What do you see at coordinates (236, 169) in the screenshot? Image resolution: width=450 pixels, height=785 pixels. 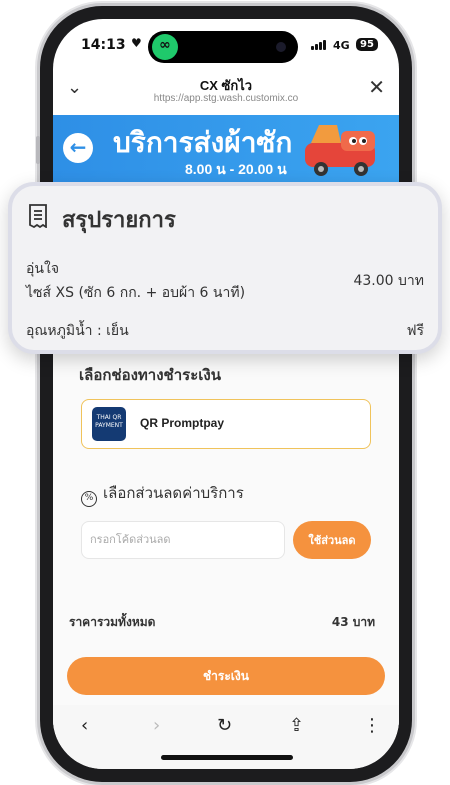 I see `banner-hours: 8.00 น - 20.00 น` at bounding box center [236, 169].